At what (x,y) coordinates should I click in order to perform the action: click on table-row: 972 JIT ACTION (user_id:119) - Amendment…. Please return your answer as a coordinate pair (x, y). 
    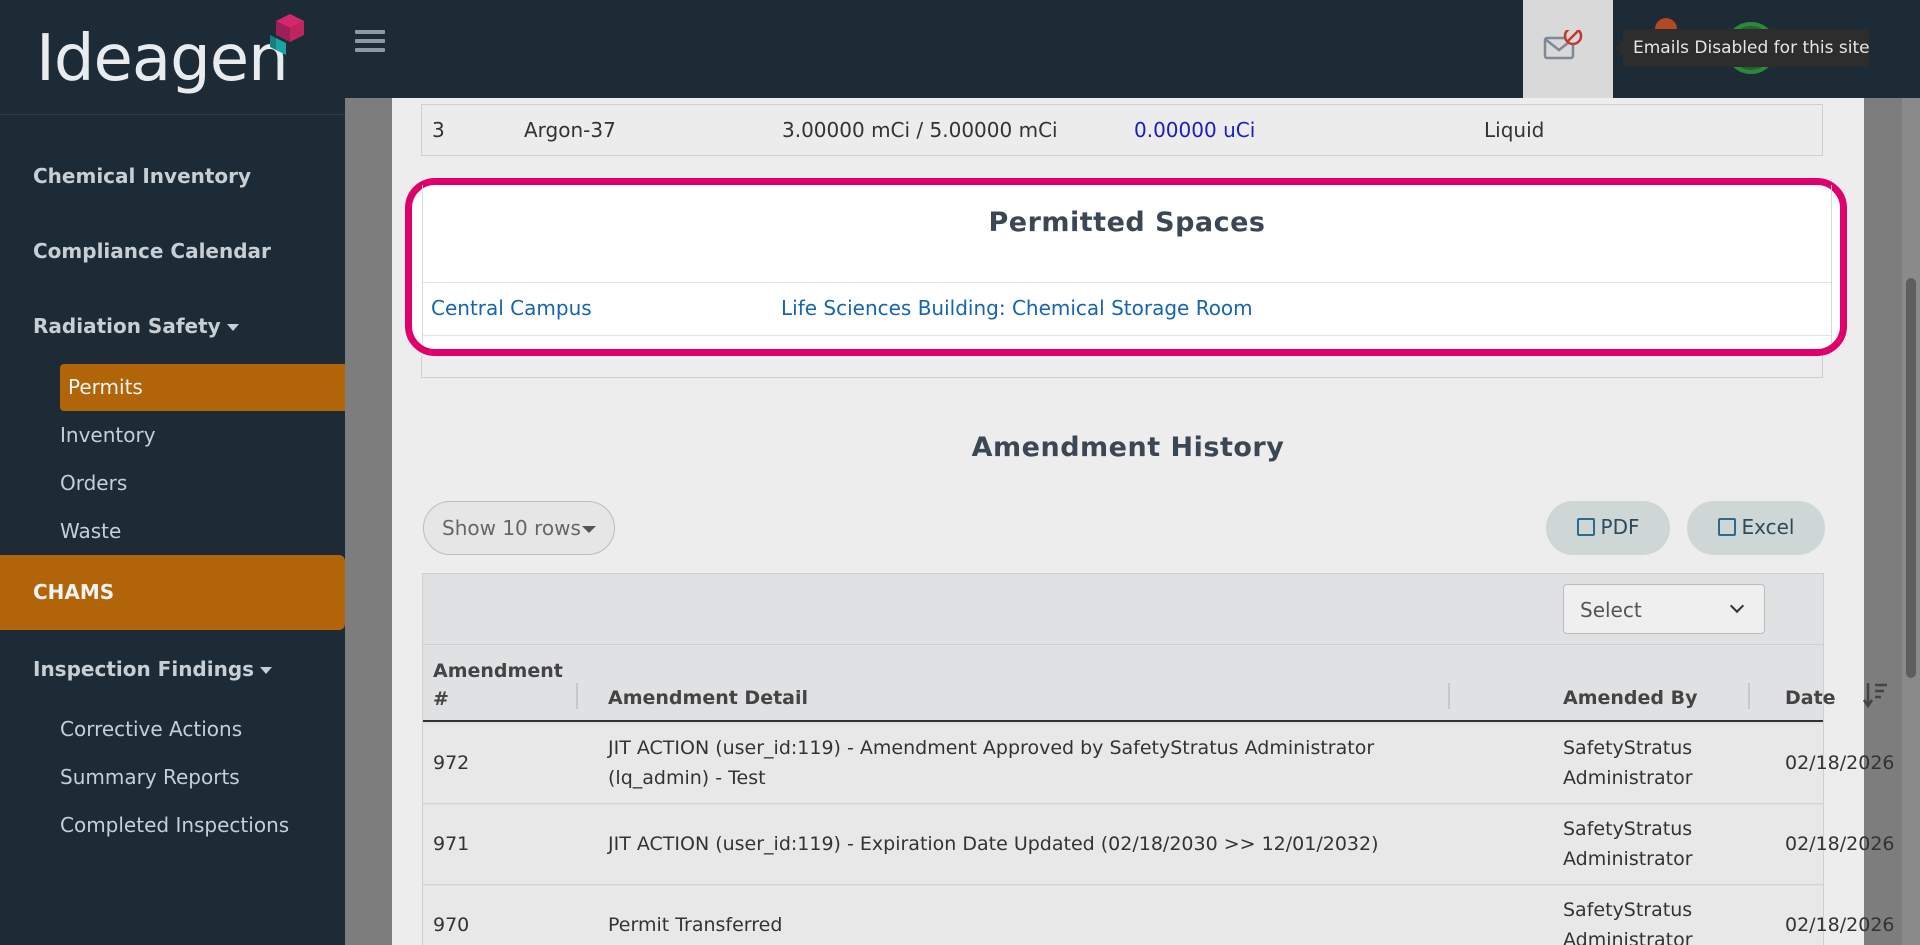
    Looking at the image, I should click on (1159, 764).